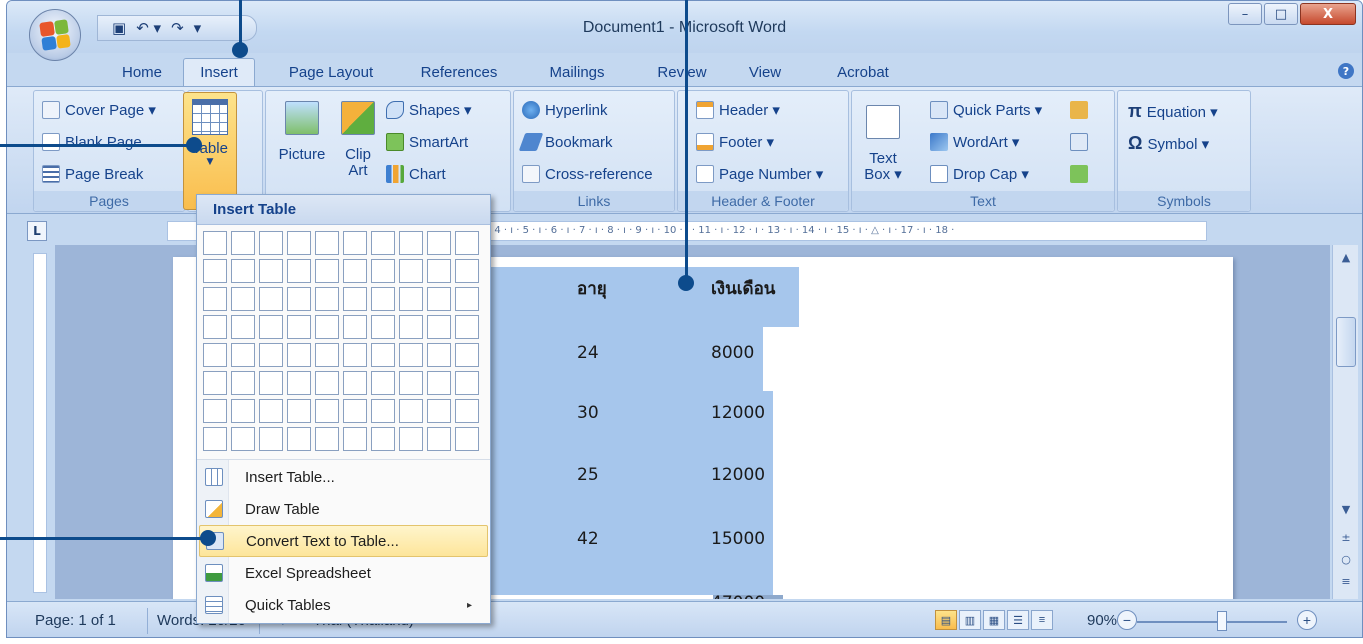 This screenshot has height=644, width=1363. What do you see at coordinates (343, 573) in the screenshot?
I see `excel-spreadsheet-menu-item: Excel Spreadsheet` at bounding box center [343, 573].